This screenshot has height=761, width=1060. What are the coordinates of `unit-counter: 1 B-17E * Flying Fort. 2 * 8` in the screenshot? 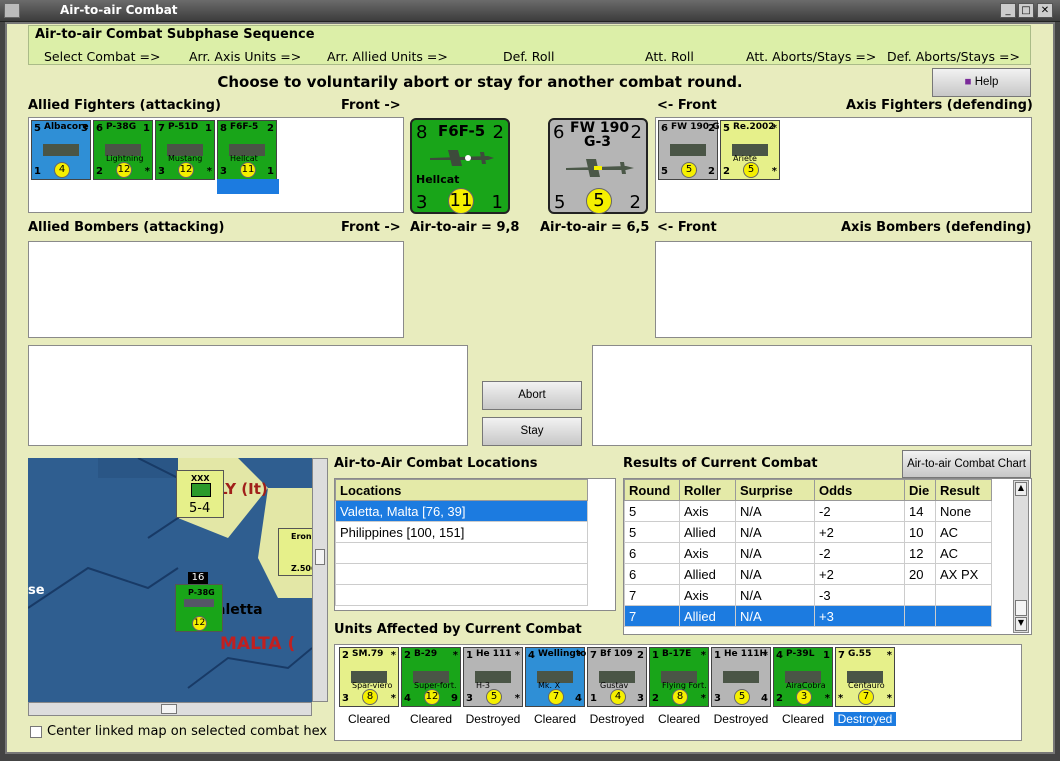 It's located at (679, 677).